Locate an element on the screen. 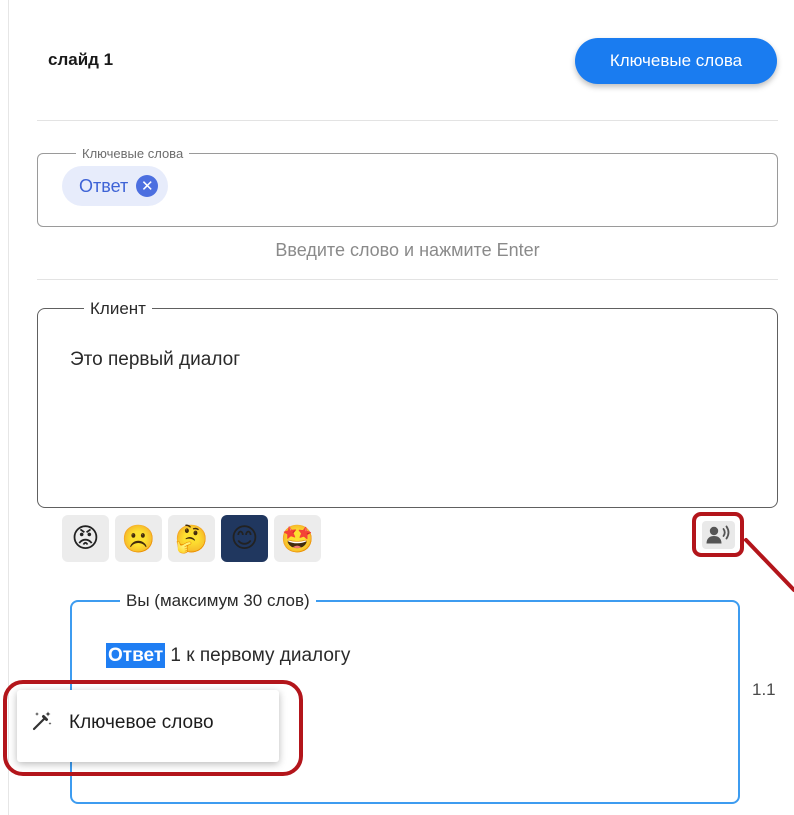 Image resolution: width=794 pixels, height=815 pixels. keywords-helper-text: Введите слово и нажмите Enter is located at coordinates (407, 250).